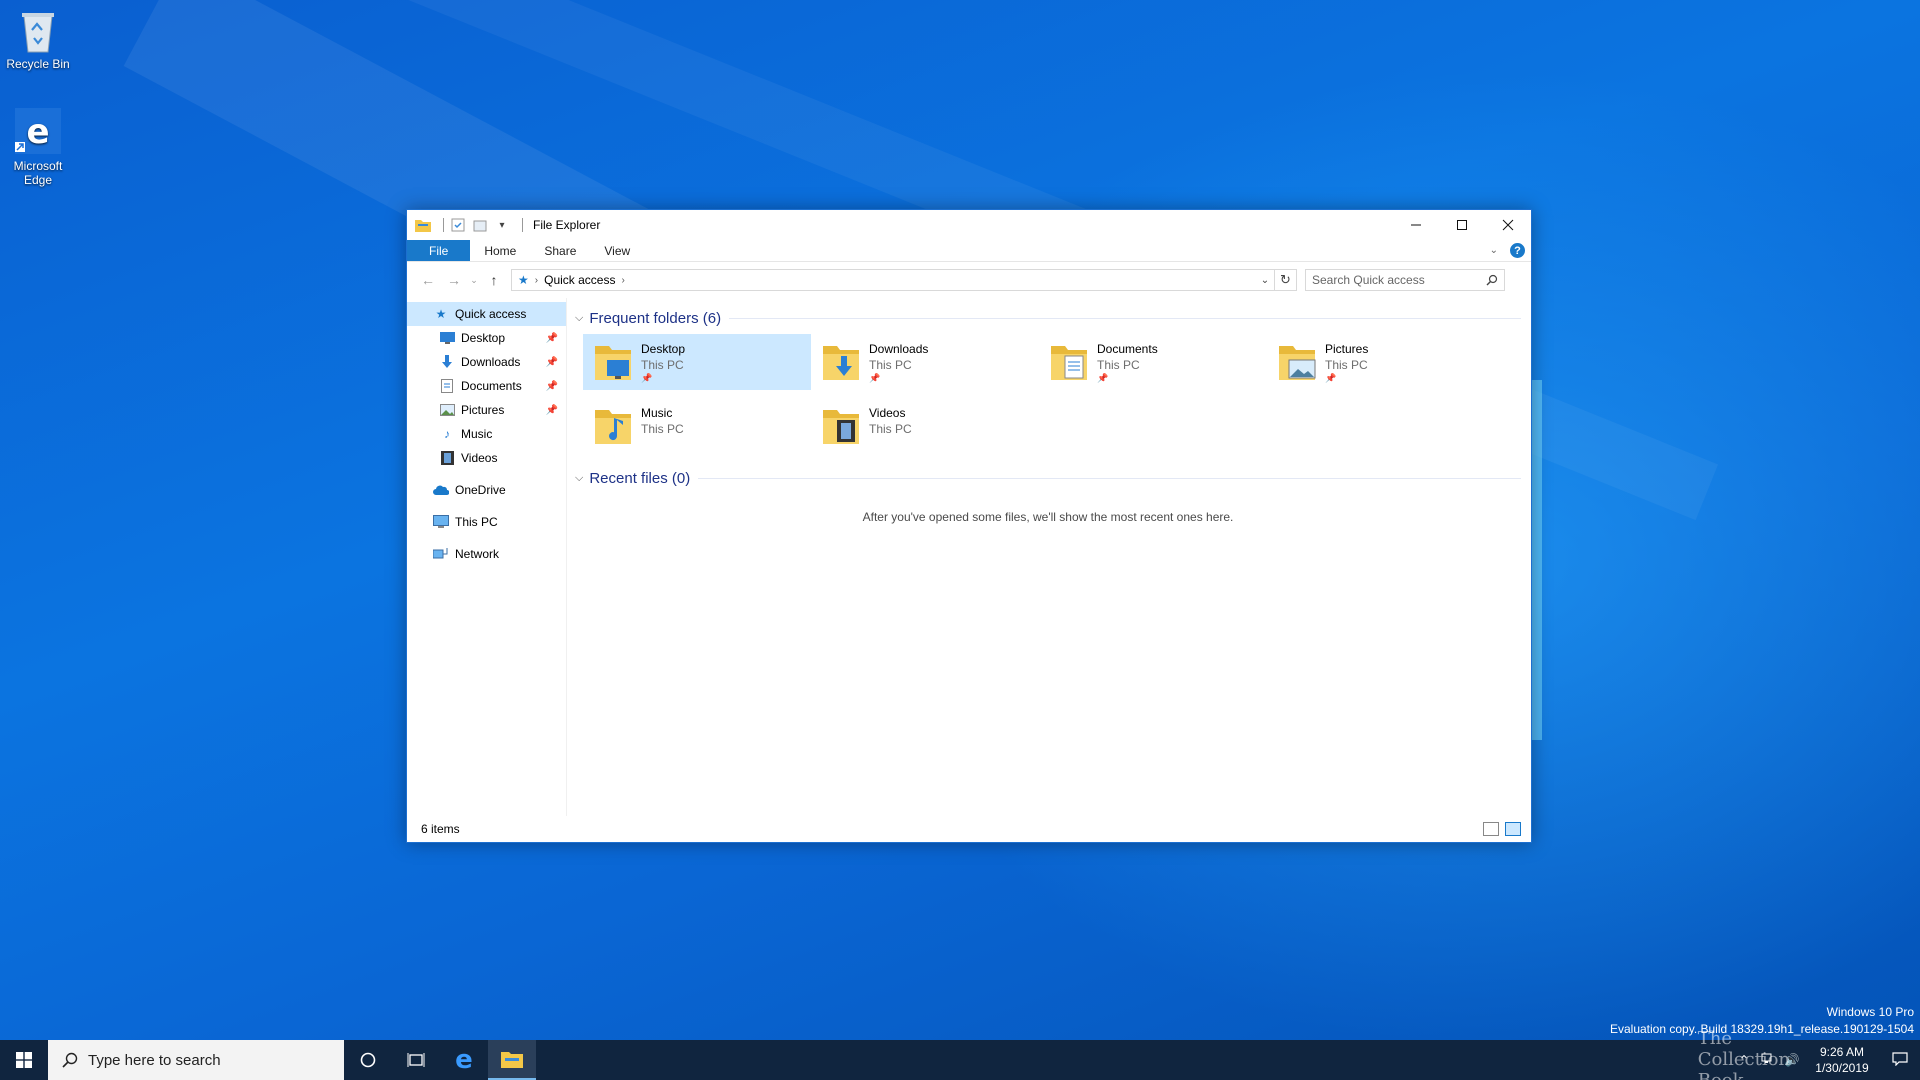 This screenshot has height=1080, width=1920. What do you see at coordinates (154, 1060) in the screenshot?
I see `taskbar-search-input: Type here to search` at bounding box center [154, 1060].